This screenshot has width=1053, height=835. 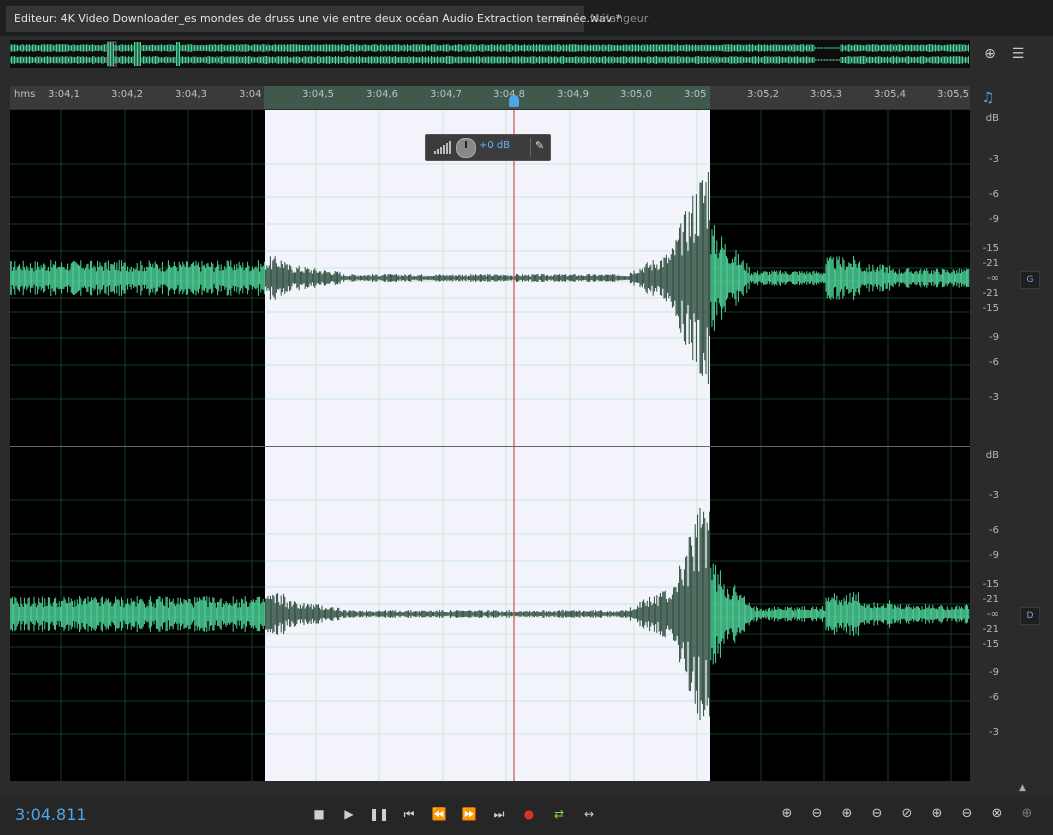 What do you see at coordinates (847, 814) in the screenshot?
I see `zoom-in-time-icon: ⊕` at bounding box center [847, 814].